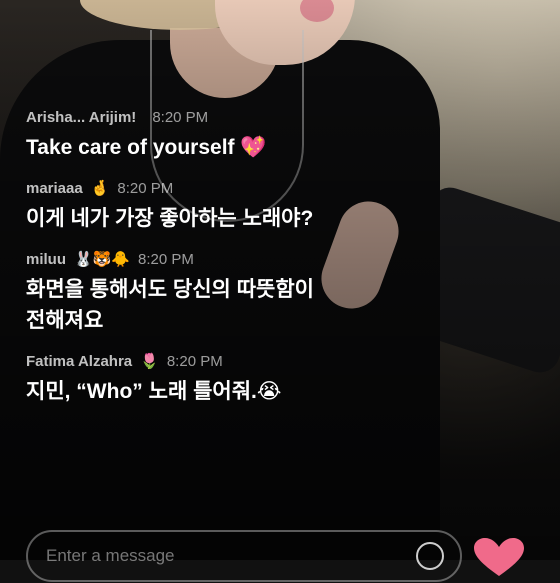  What do you see at coordinates (230, 556) in the screenshot?
I see `message-input` at bounding box center [230, 556].